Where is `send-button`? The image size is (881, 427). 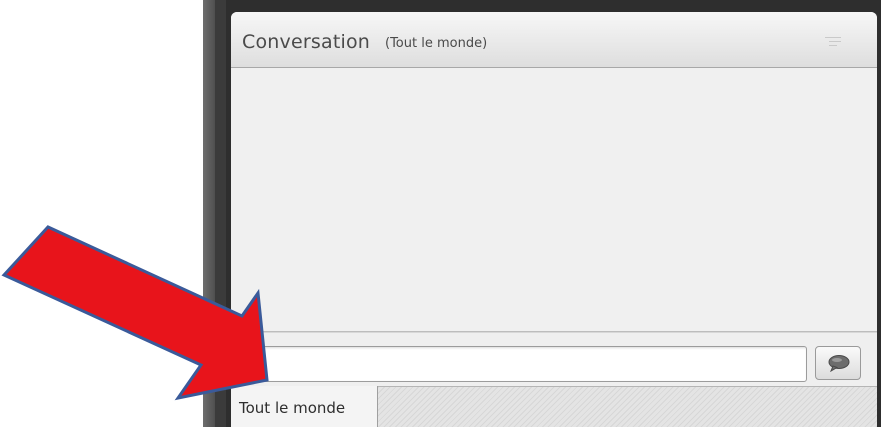
send-button is located at coordinates (838, 363).